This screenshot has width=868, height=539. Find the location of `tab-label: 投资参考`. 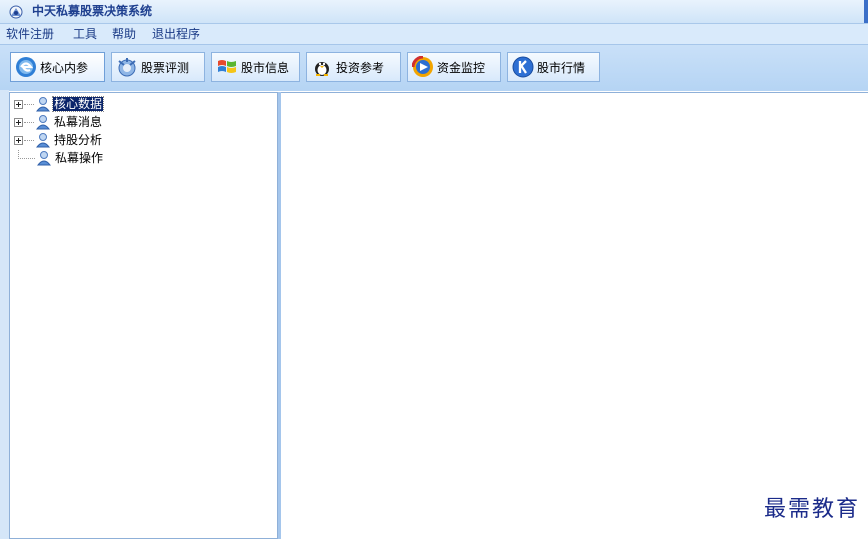

tab-label: 投资参考 is located at coordinates (360, 67).